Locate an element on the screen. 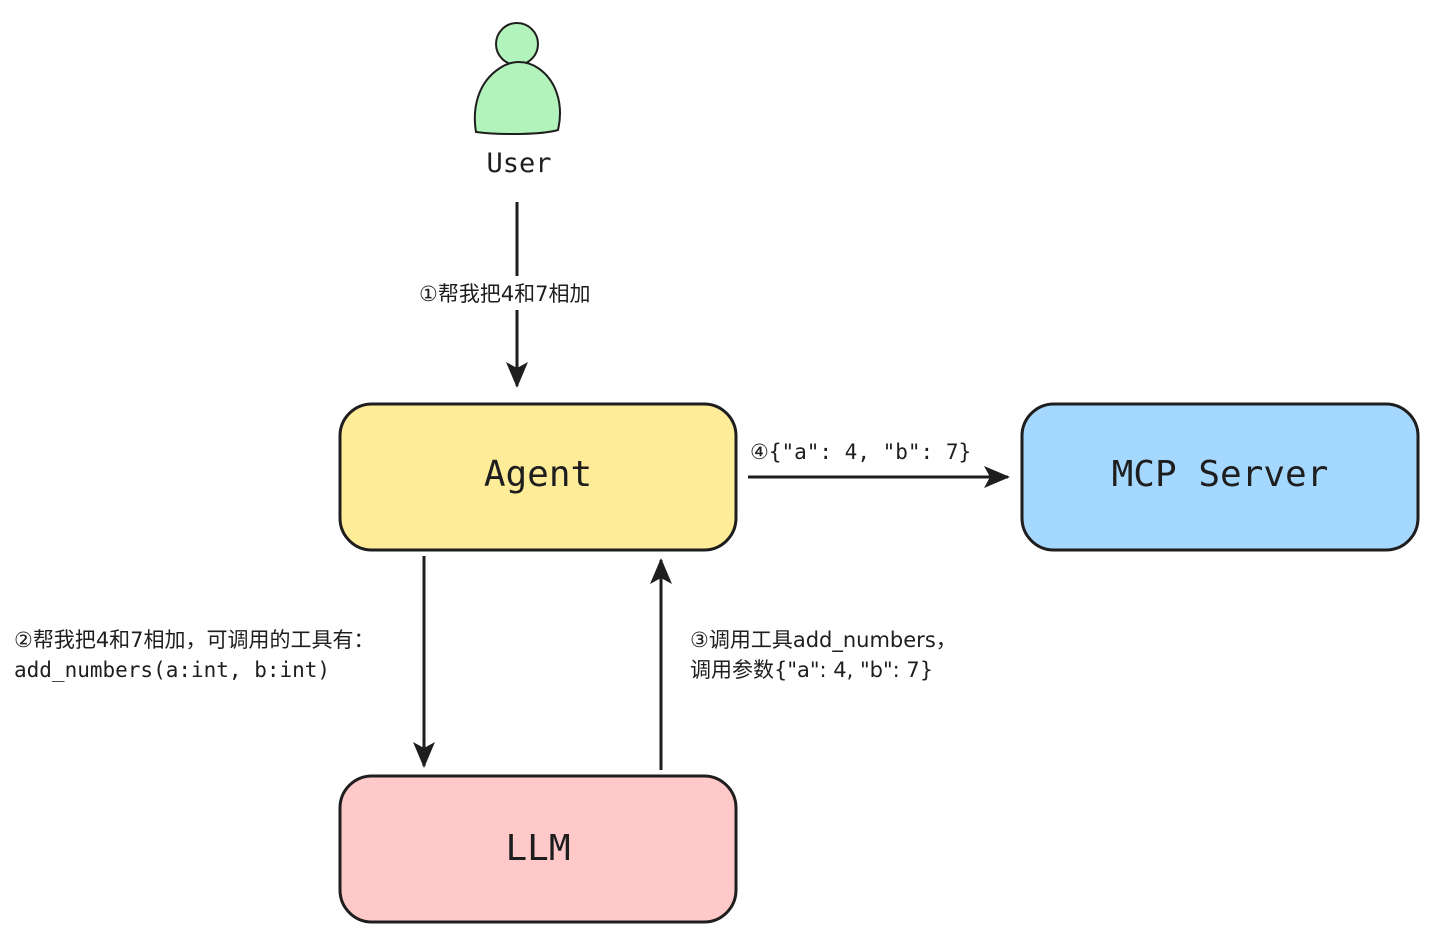 The image size is (1433, 938). agent-box: Agent is located at coordinates (538, 477).